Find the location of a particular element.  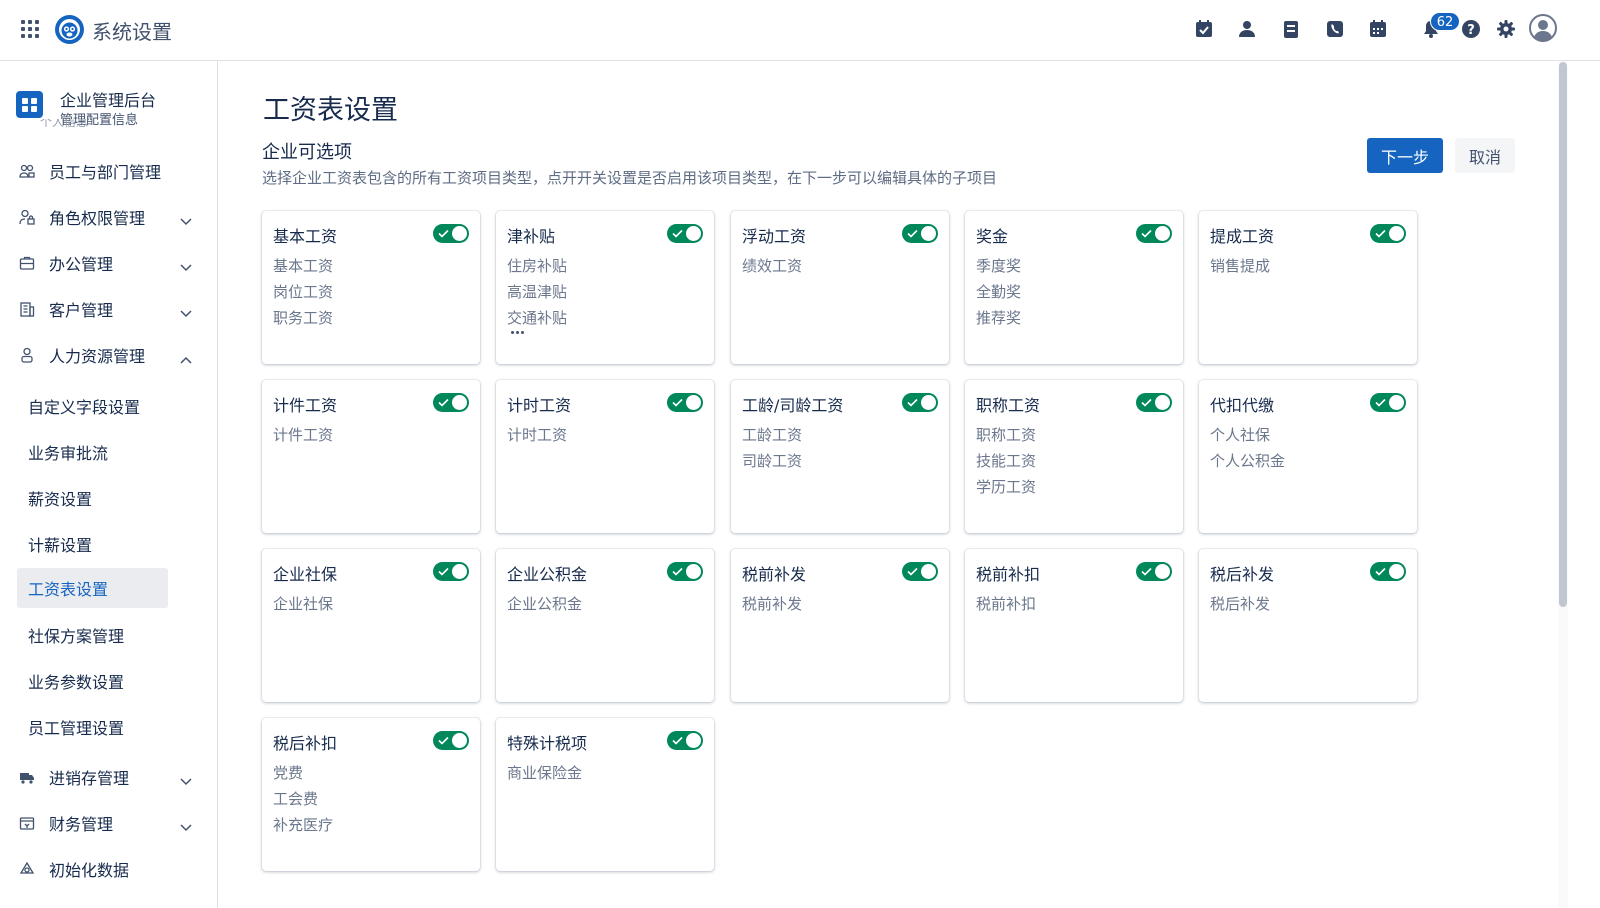

card-subitem-list: 计件工资 is located at coordinates (303, 435).